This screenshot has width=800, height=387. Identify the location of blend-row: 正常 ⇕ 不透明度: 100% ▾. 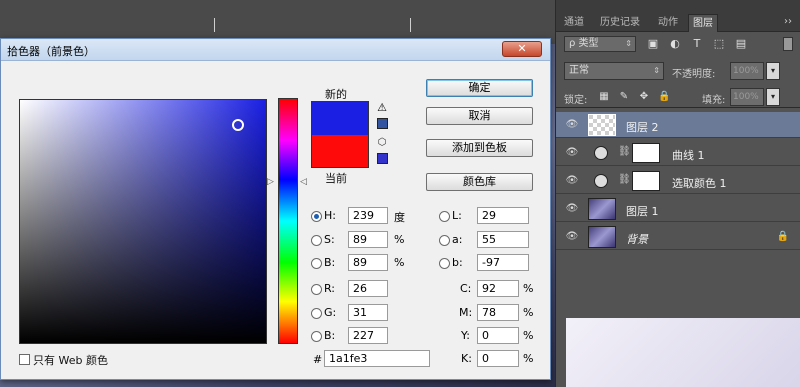
(678, 71).